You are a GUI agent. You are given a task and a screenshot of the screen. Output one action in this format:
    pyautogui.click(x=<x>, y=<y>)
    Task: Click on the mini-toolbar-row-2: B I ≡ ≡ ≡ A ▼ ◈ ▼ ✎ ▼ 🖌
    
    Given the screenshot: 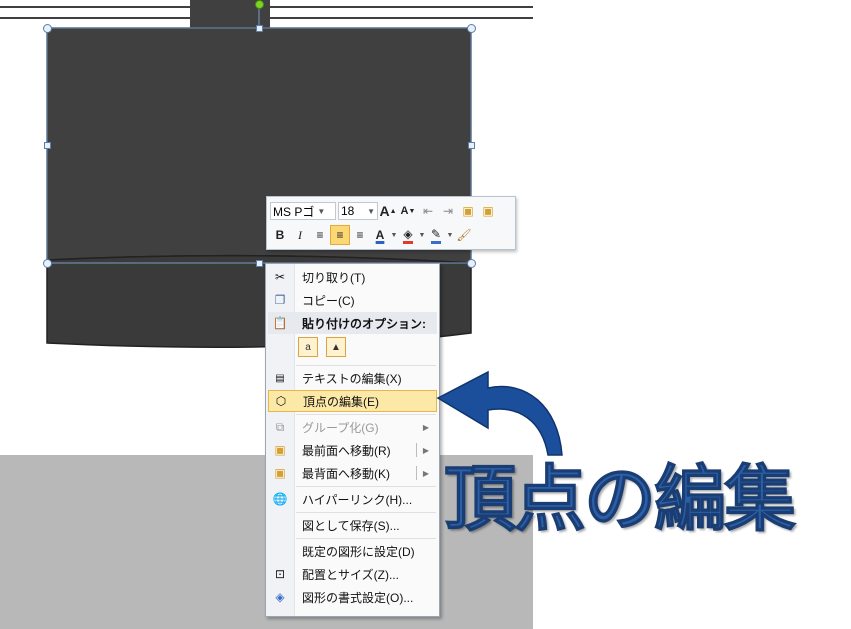 What is the action you would take?
    pyautogui.click(x=372, y=235)
    